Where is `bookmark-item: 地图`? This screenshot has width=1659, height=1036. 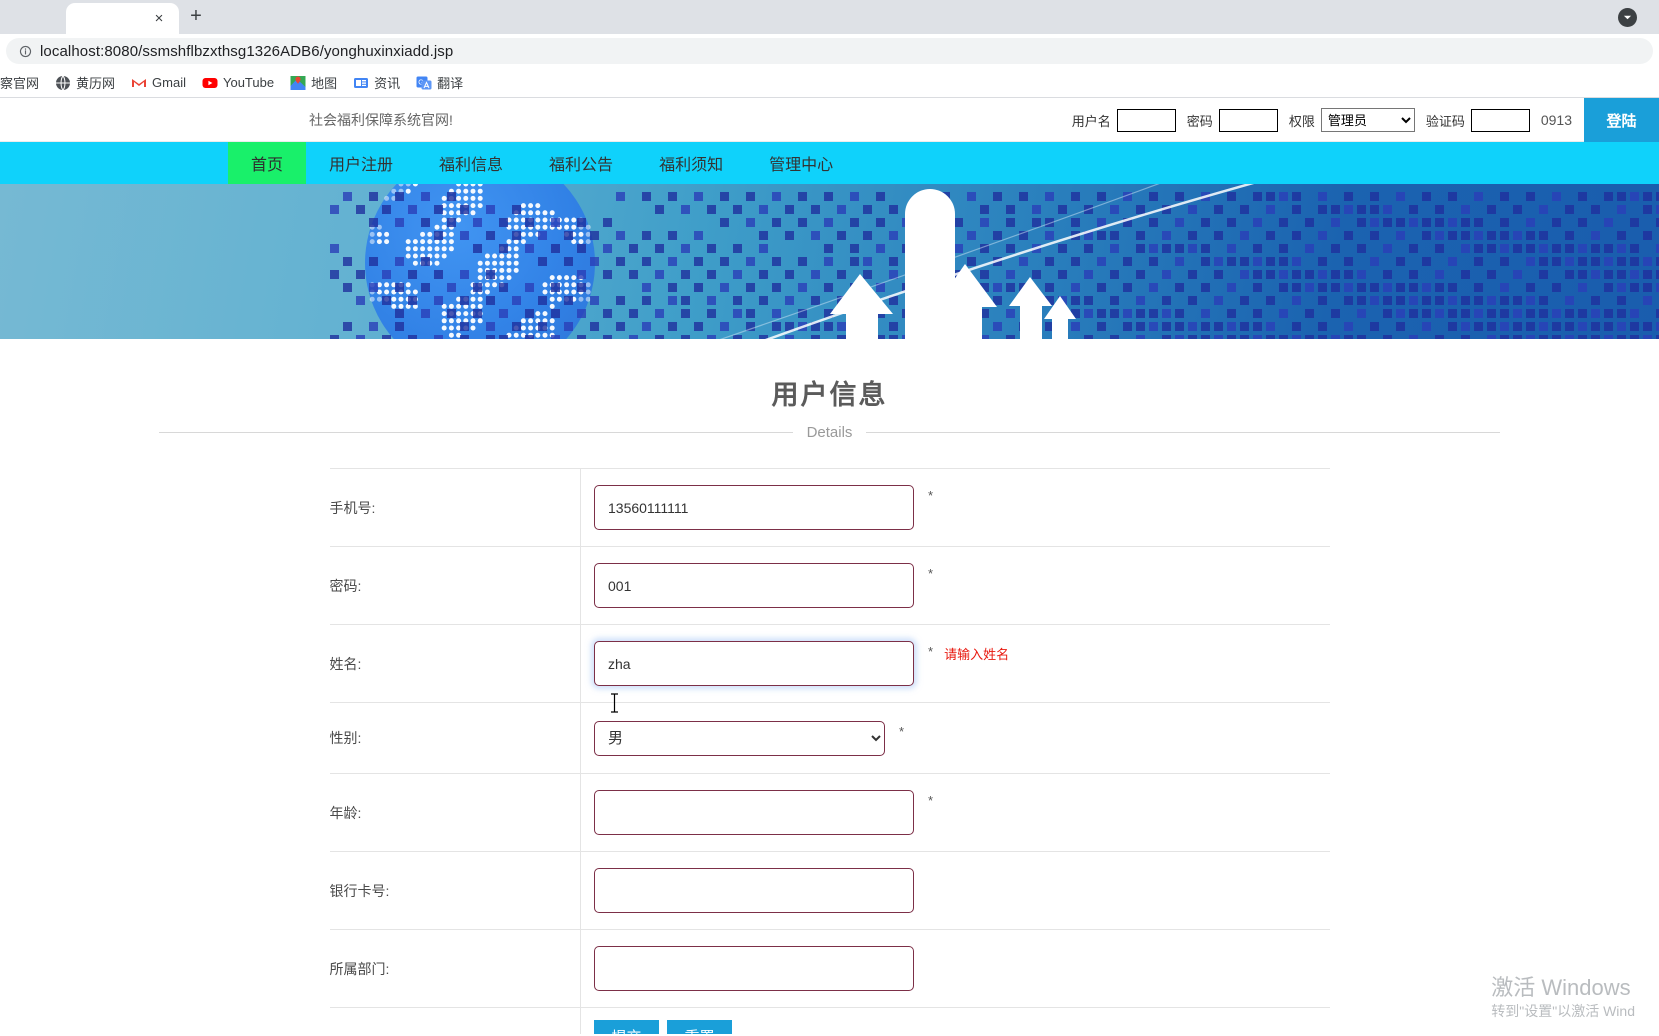
bookmark-item: 地图 is located at coordinates (313, 82).